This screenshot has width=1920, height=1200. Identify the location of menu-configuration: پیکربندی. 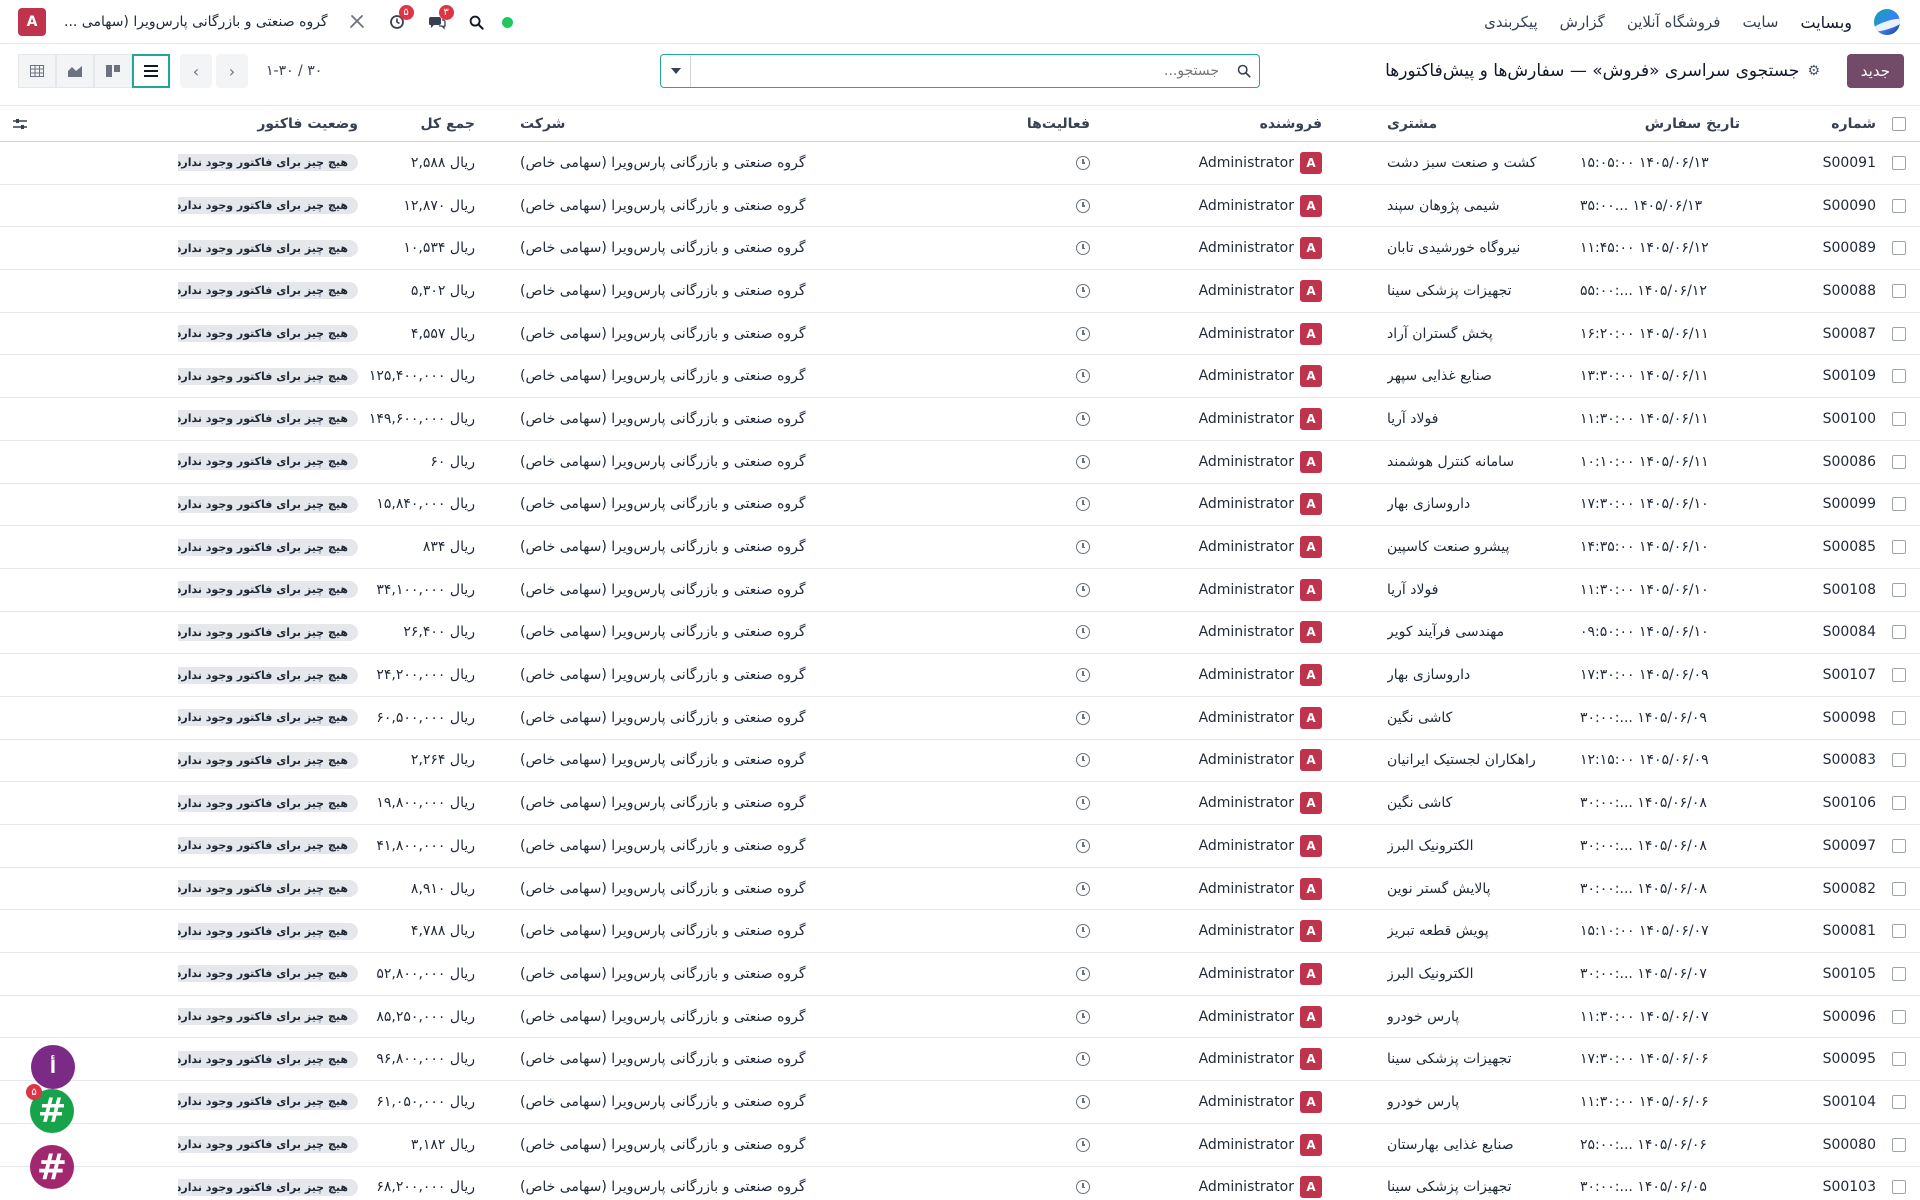
(1511, 22).